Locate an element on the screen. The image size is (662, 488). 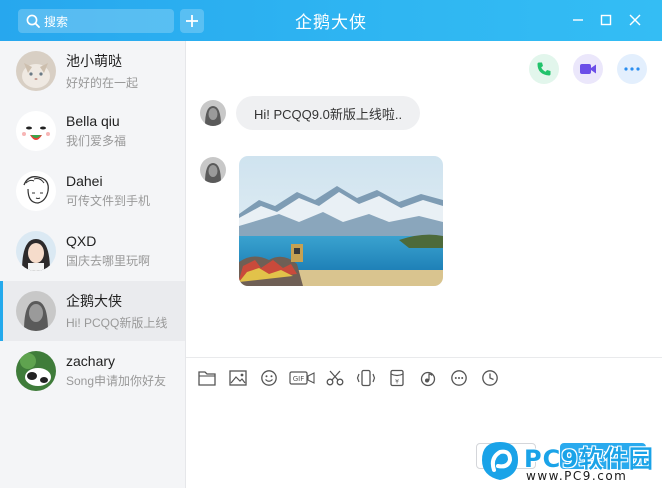
contact-name: 池小萌哒 is located at coordinates (94, 61).